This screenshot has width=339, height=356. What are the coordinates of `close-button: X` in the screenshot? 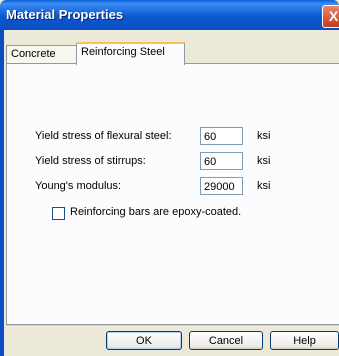 It's located at (330, 16).